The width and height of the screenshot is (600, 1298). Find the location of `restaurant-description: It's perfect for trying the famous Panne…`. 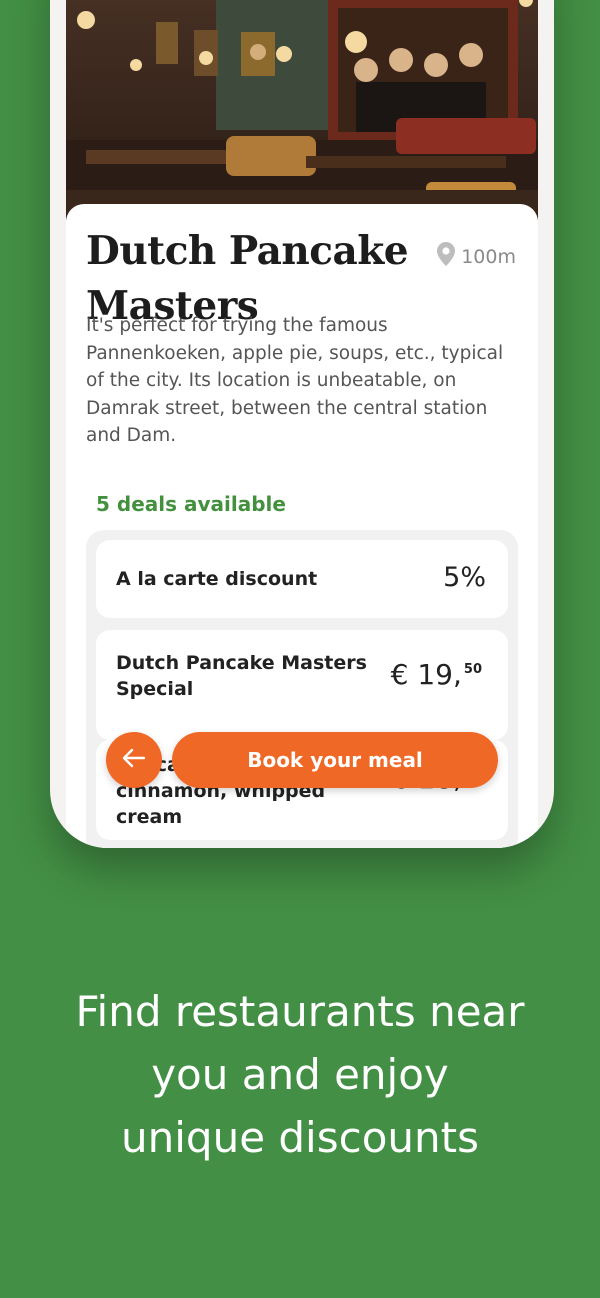

restaurant-description: It's perfect for trying the famous Panne… is located at coordinates (295, 381).